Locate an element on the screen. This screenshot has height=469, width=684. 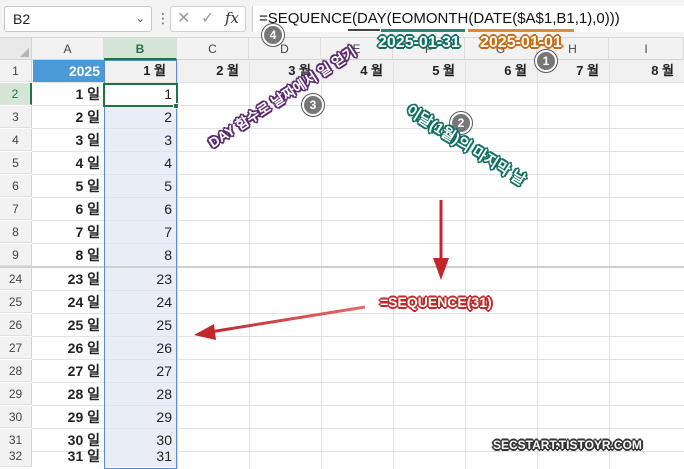
row-header: 32 is located at coordinates (16, 456).